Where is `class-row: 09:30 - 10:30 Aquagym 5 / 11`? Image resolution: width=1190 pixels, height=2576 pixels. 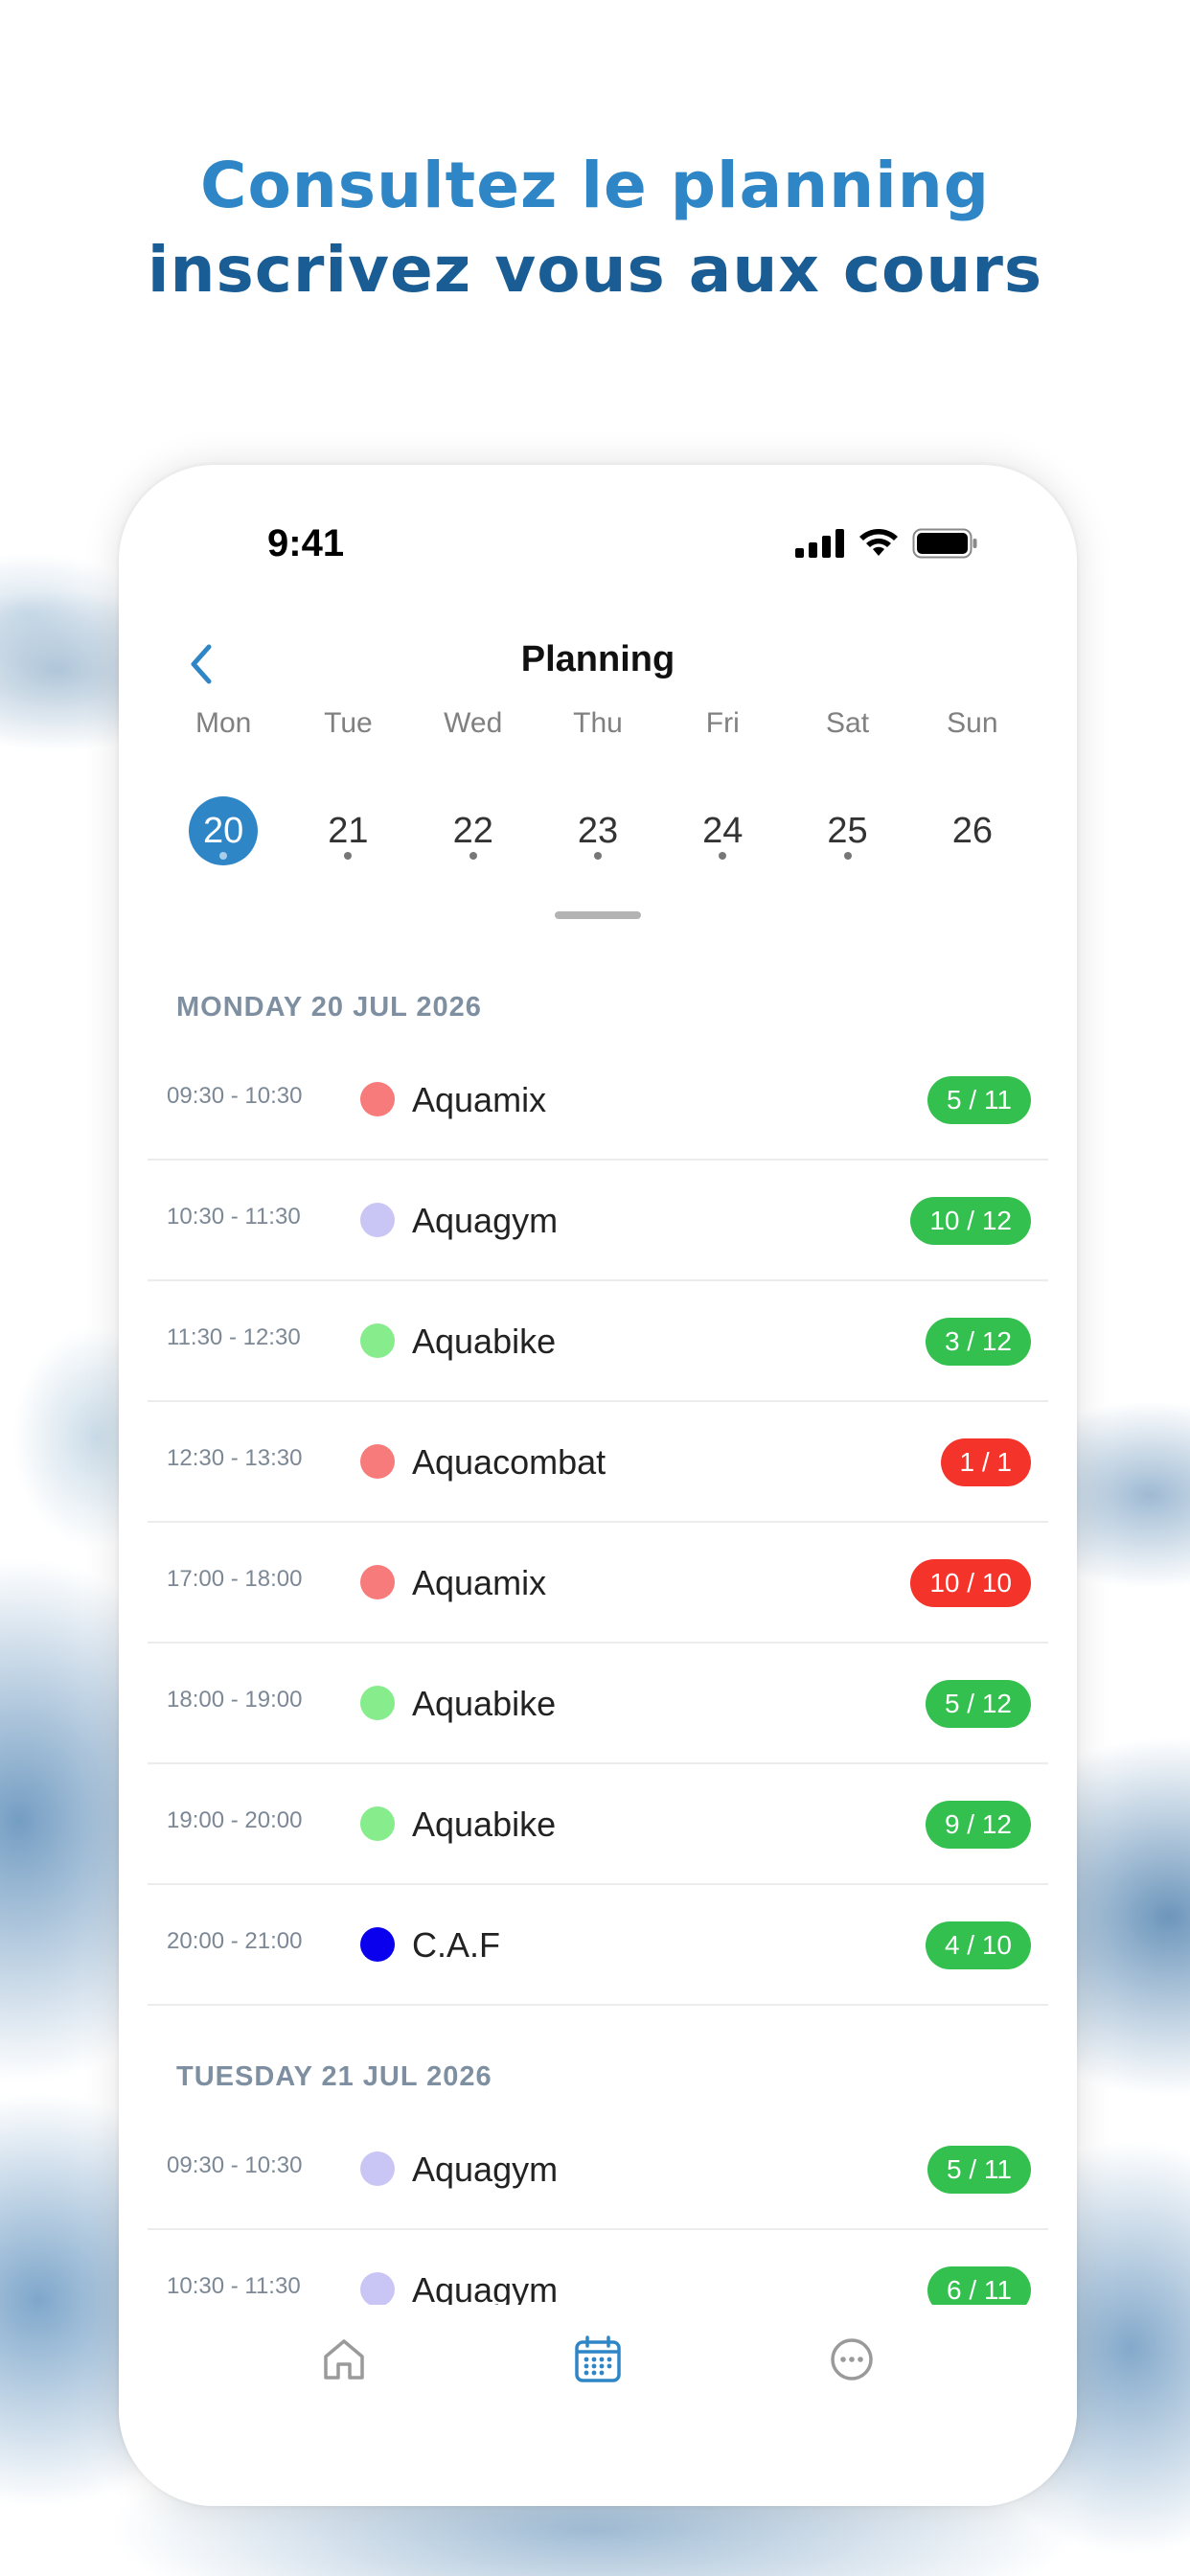
class-row: 09:30 - 10:30 Aquagym 5 / 11 is located at coordinates (598, 2169).